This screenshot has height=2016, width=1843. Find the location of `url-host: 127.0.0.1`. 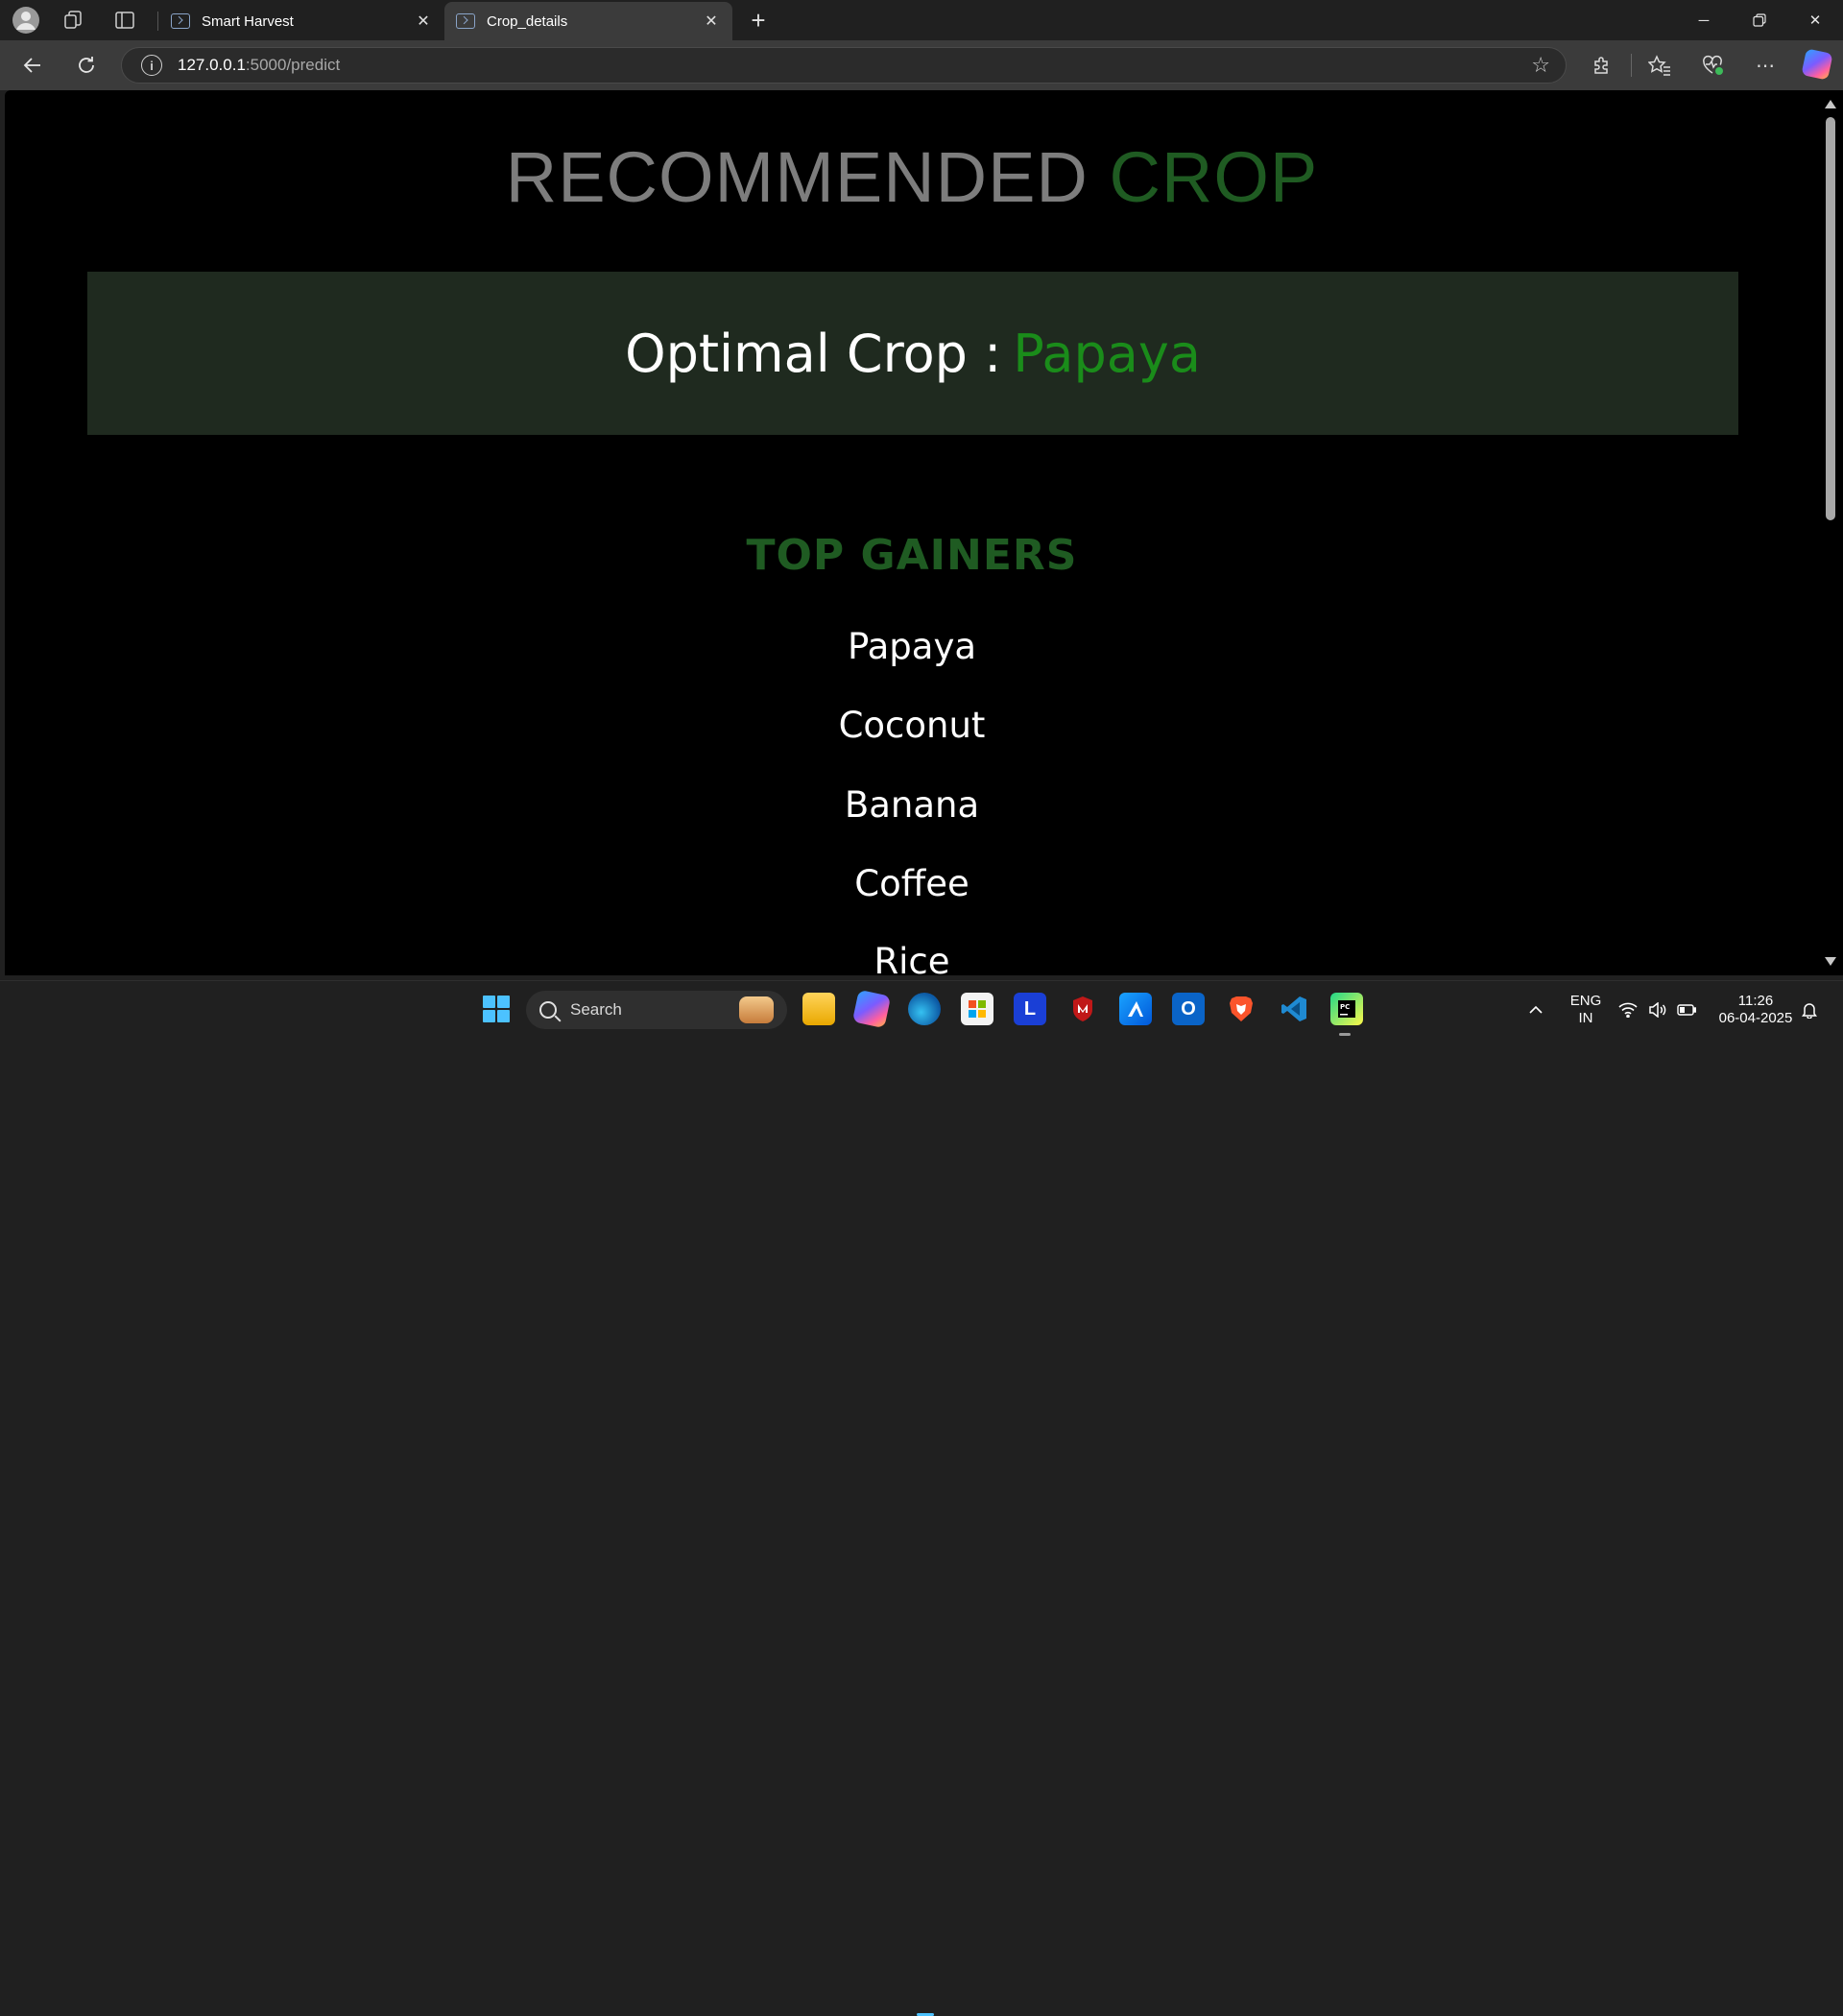

url-host: 127.0.0.1 is located at coordinates (212, 65).